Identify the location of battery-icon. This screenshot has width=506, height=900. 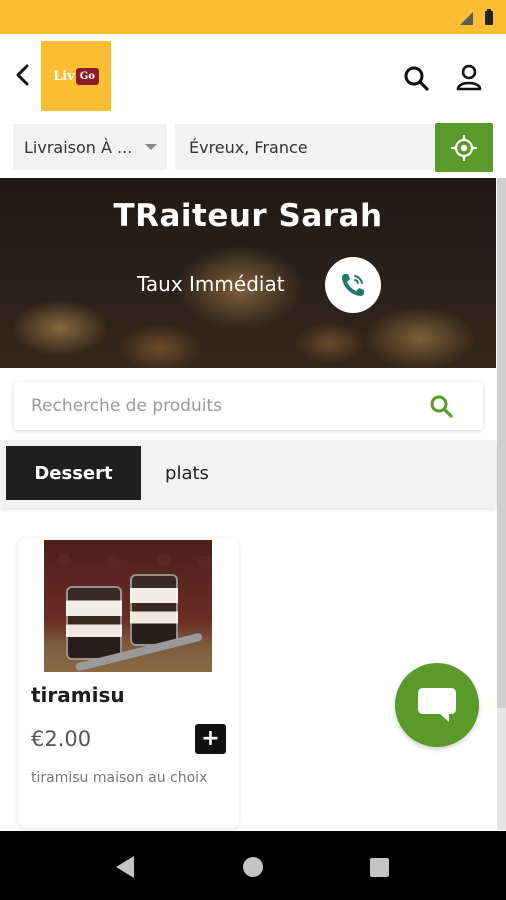
(489, 17).